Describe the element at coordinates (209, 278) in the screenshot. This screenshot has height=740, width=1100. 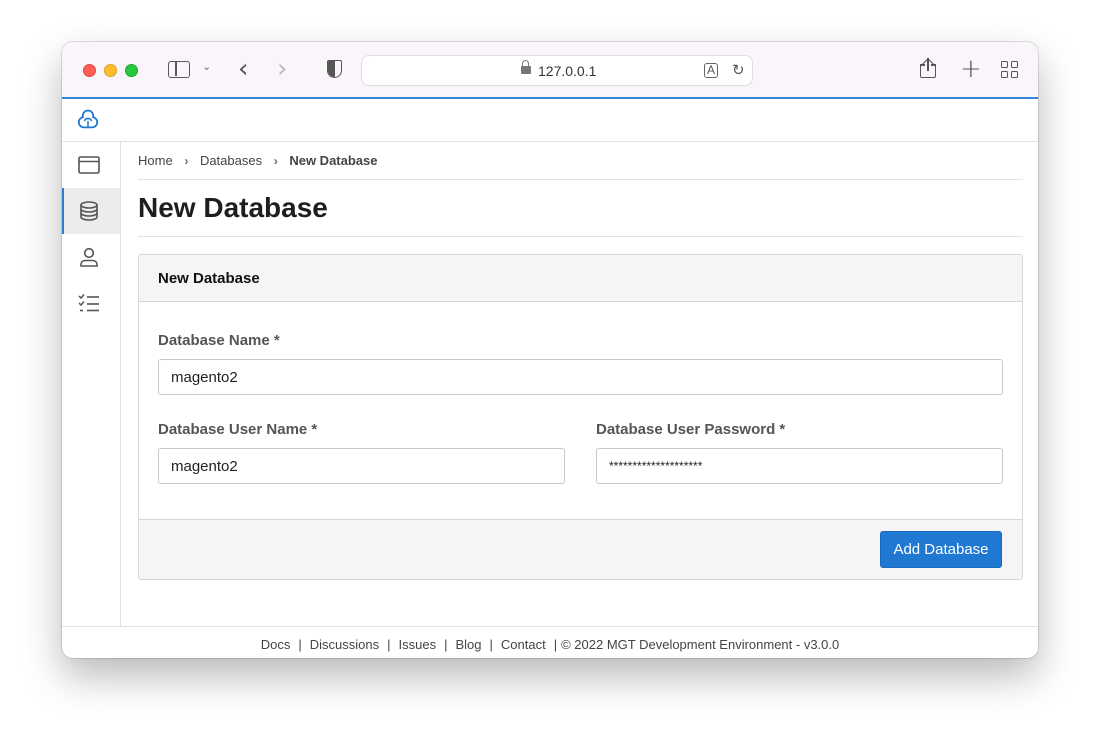
I see `card-title: New Database` at that location.